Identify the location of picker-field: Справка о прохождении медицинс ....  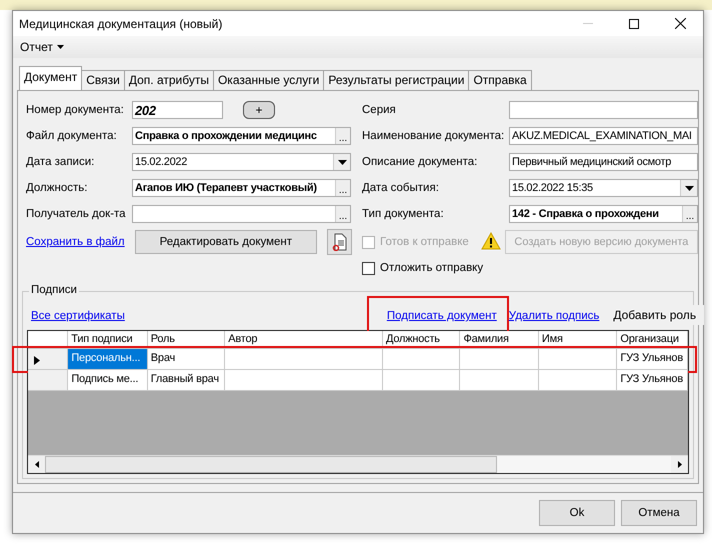
(241, 136).